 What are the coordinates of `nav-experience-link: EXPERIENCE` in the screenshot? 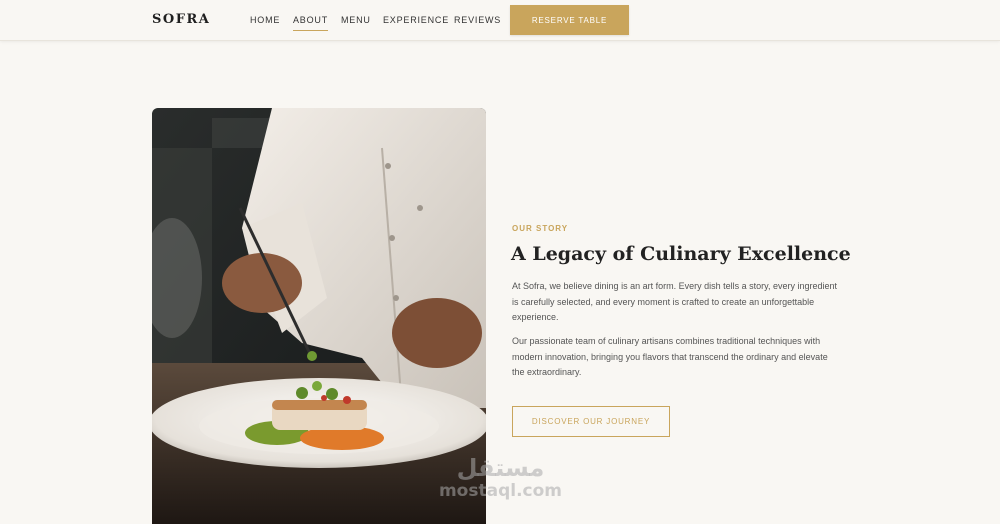 It's located at (416, 20).